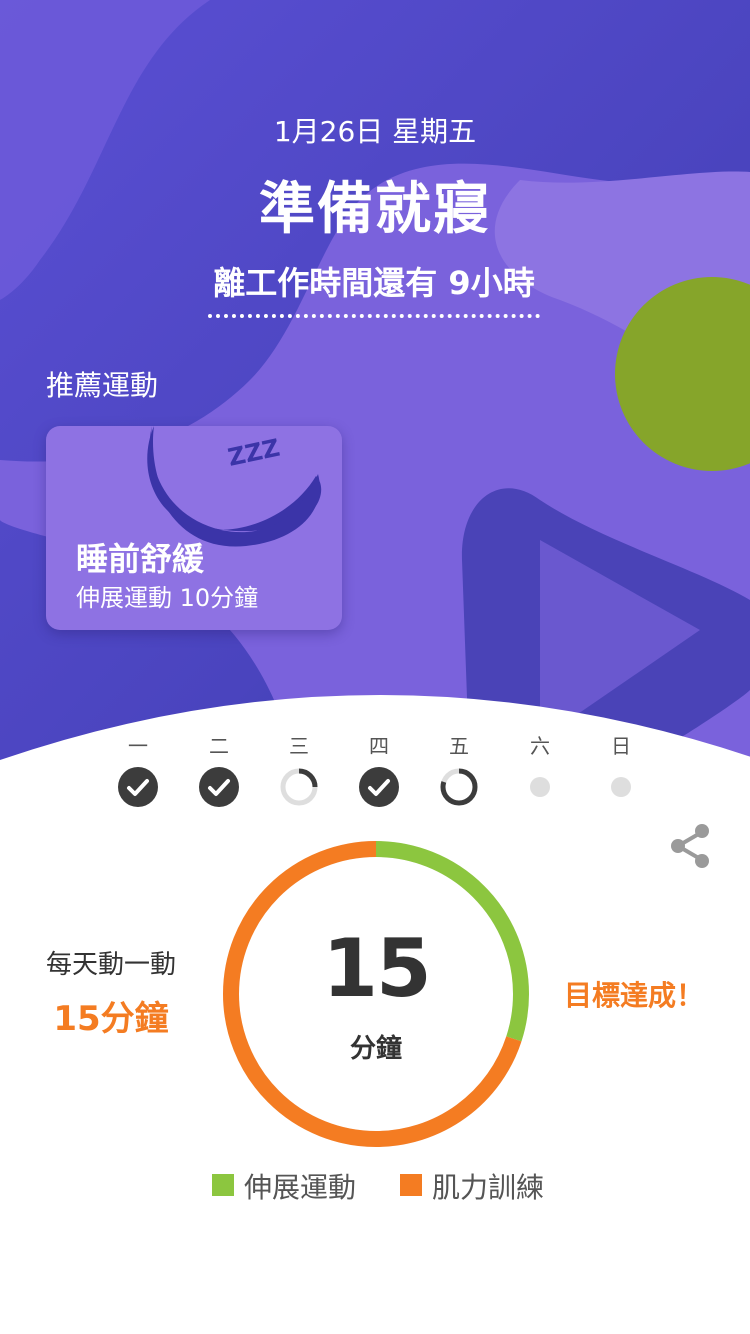  What do you see at coordinates (691, 846) in the screenshot?
I see `share-icon` at bounding box center [691, 846].